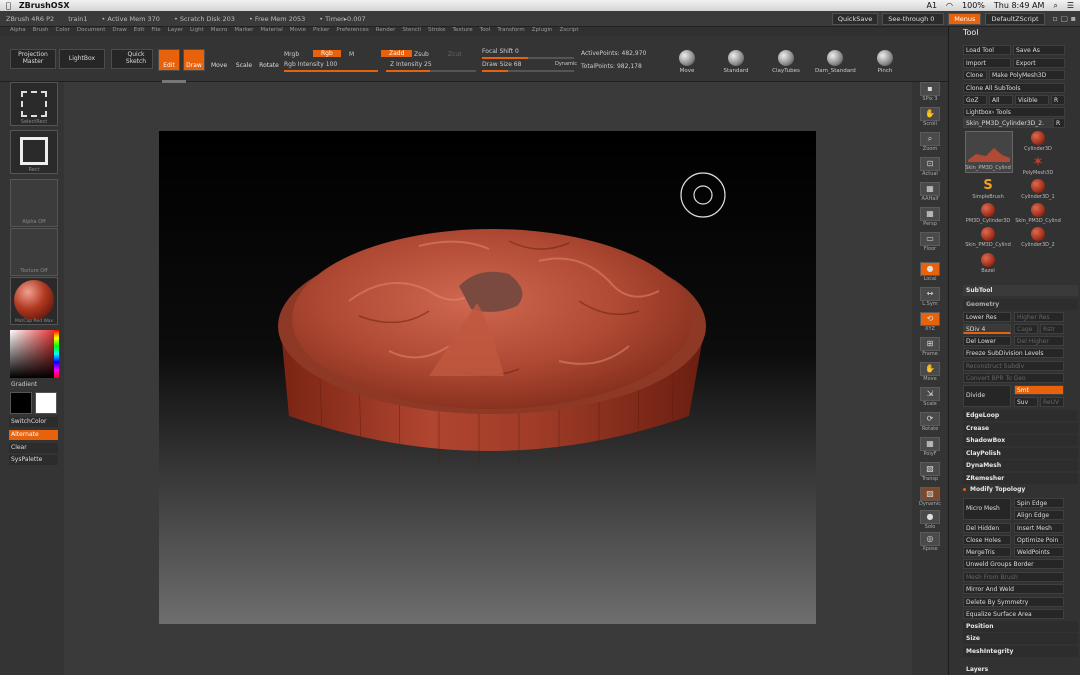 The image size is (1080, 675). What do you see at coordinates (34, 252) in the screenshot?
I see `texture-button: Texture Off` at bounding box center [34, 252].